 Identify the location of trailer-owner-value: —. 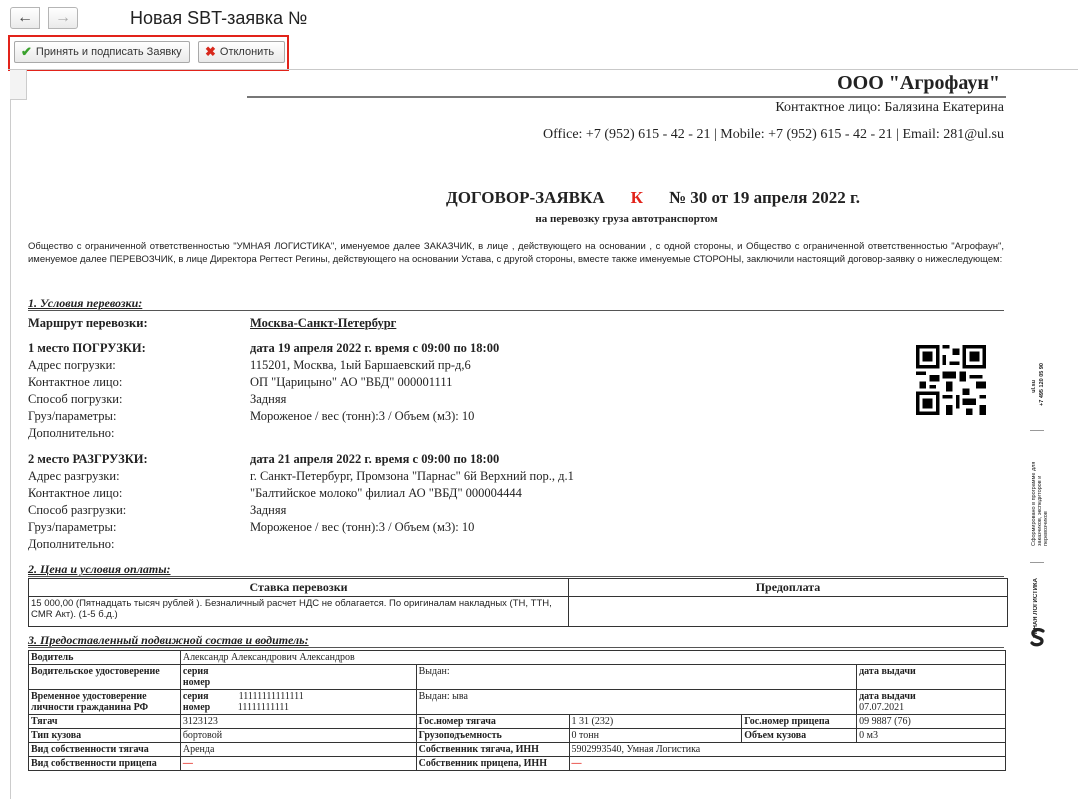
(787, 763).